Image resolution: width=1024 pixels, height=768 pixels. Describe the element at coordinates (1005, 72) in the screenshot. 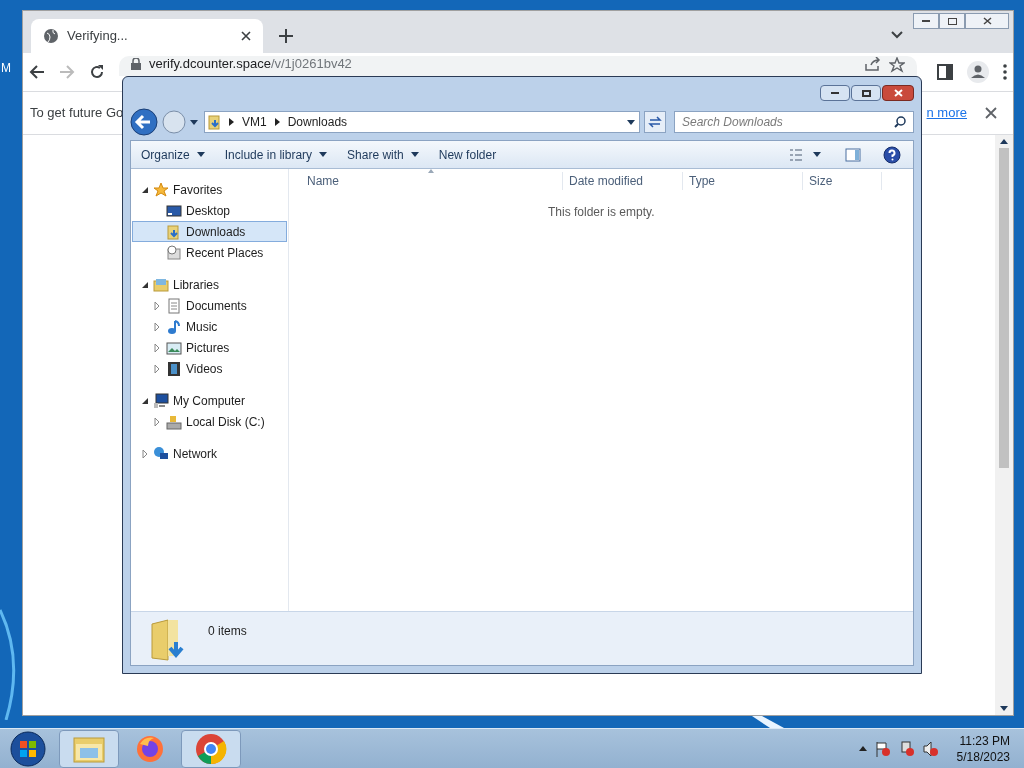

I see `menu-icon` at that location.